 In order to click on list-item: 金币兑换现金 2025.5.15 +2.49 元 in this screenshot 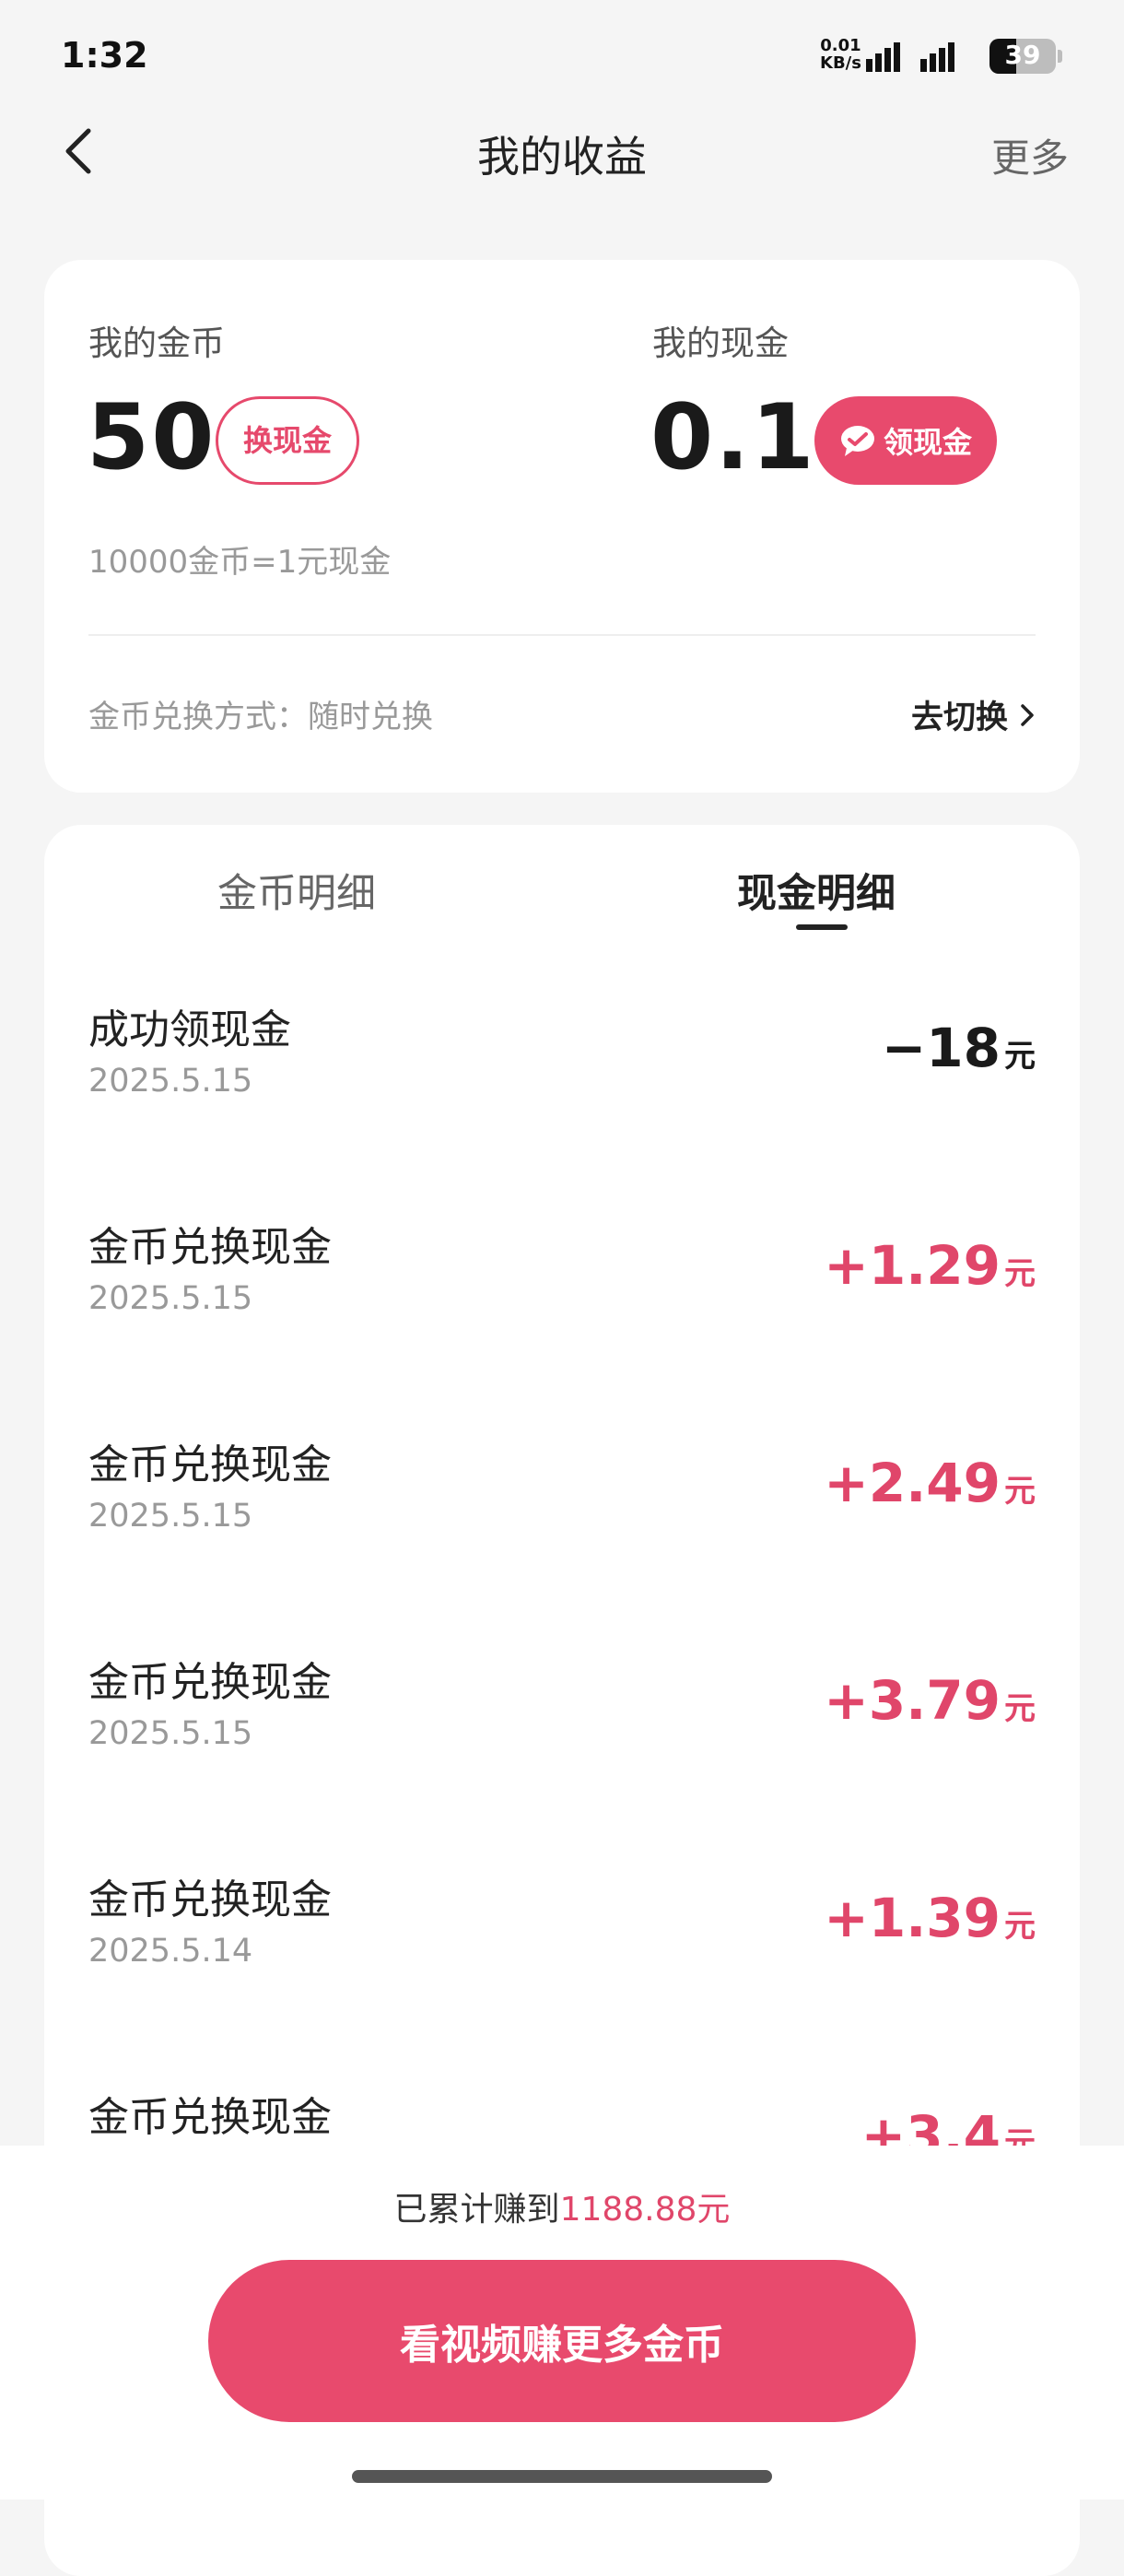, I will do `click(562, 1540)`.